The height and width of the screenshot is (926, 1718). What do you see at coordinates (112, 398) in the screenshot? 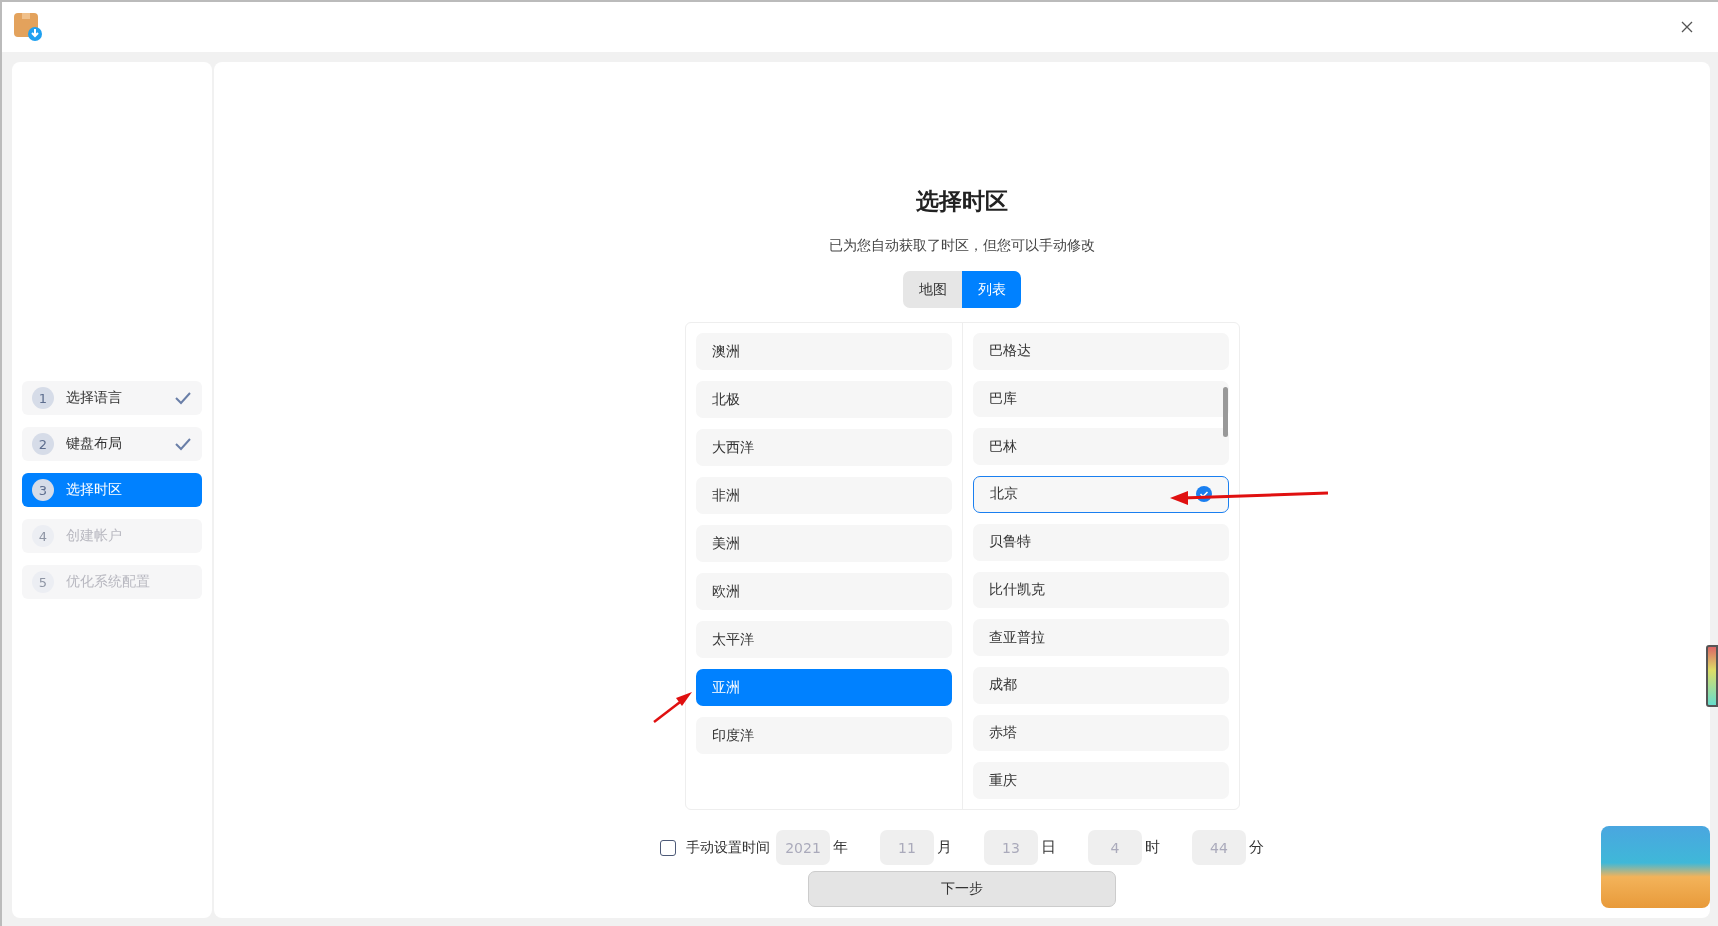
I see `step-item: 1 选择语言` at bounding box center [112, 398].